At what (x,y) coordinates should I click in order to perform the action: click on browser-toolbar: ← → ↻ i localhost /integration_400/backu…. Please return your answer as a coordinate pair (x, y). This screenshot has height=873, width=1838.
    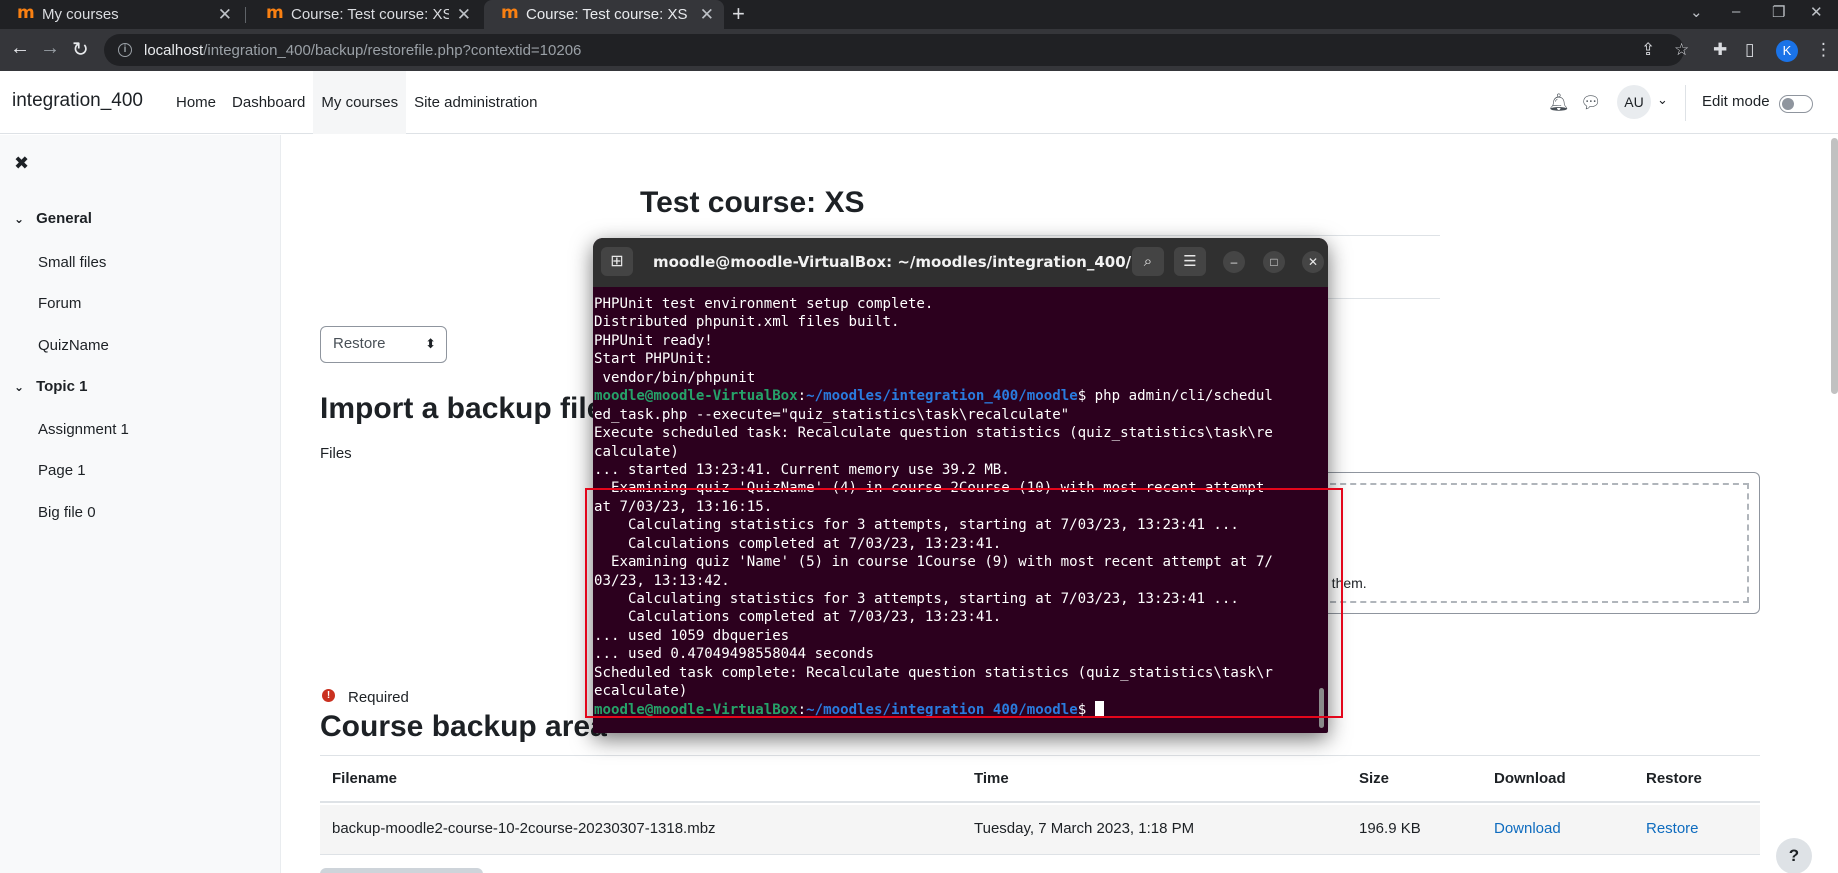
    Looking at the image, I should click on (919, 50).